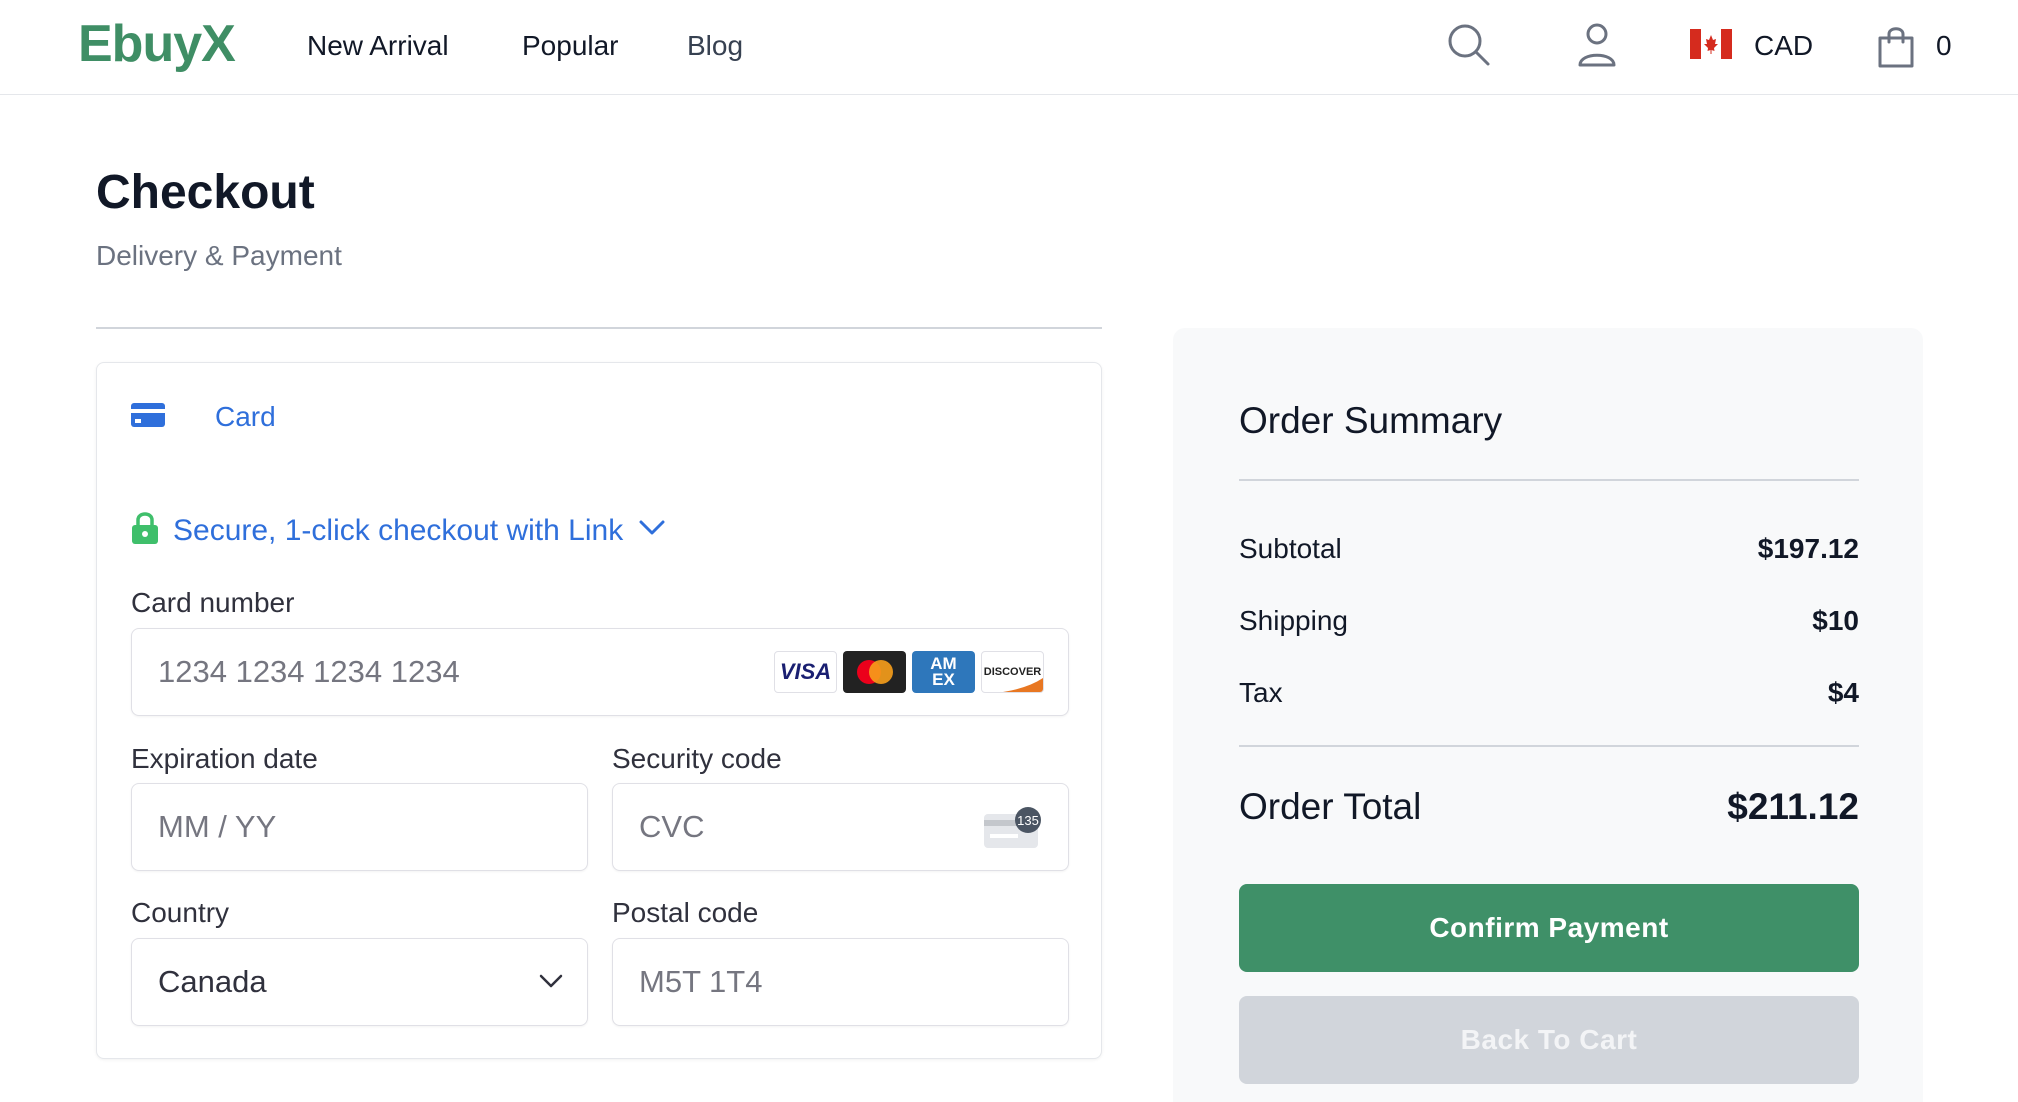 Image resolution: width=2018 pixels, height=1102 pixels. Describe the element at coordinates (1012, 672) in the screenshot. I see `discover-icon: DISCOVER` at that location.